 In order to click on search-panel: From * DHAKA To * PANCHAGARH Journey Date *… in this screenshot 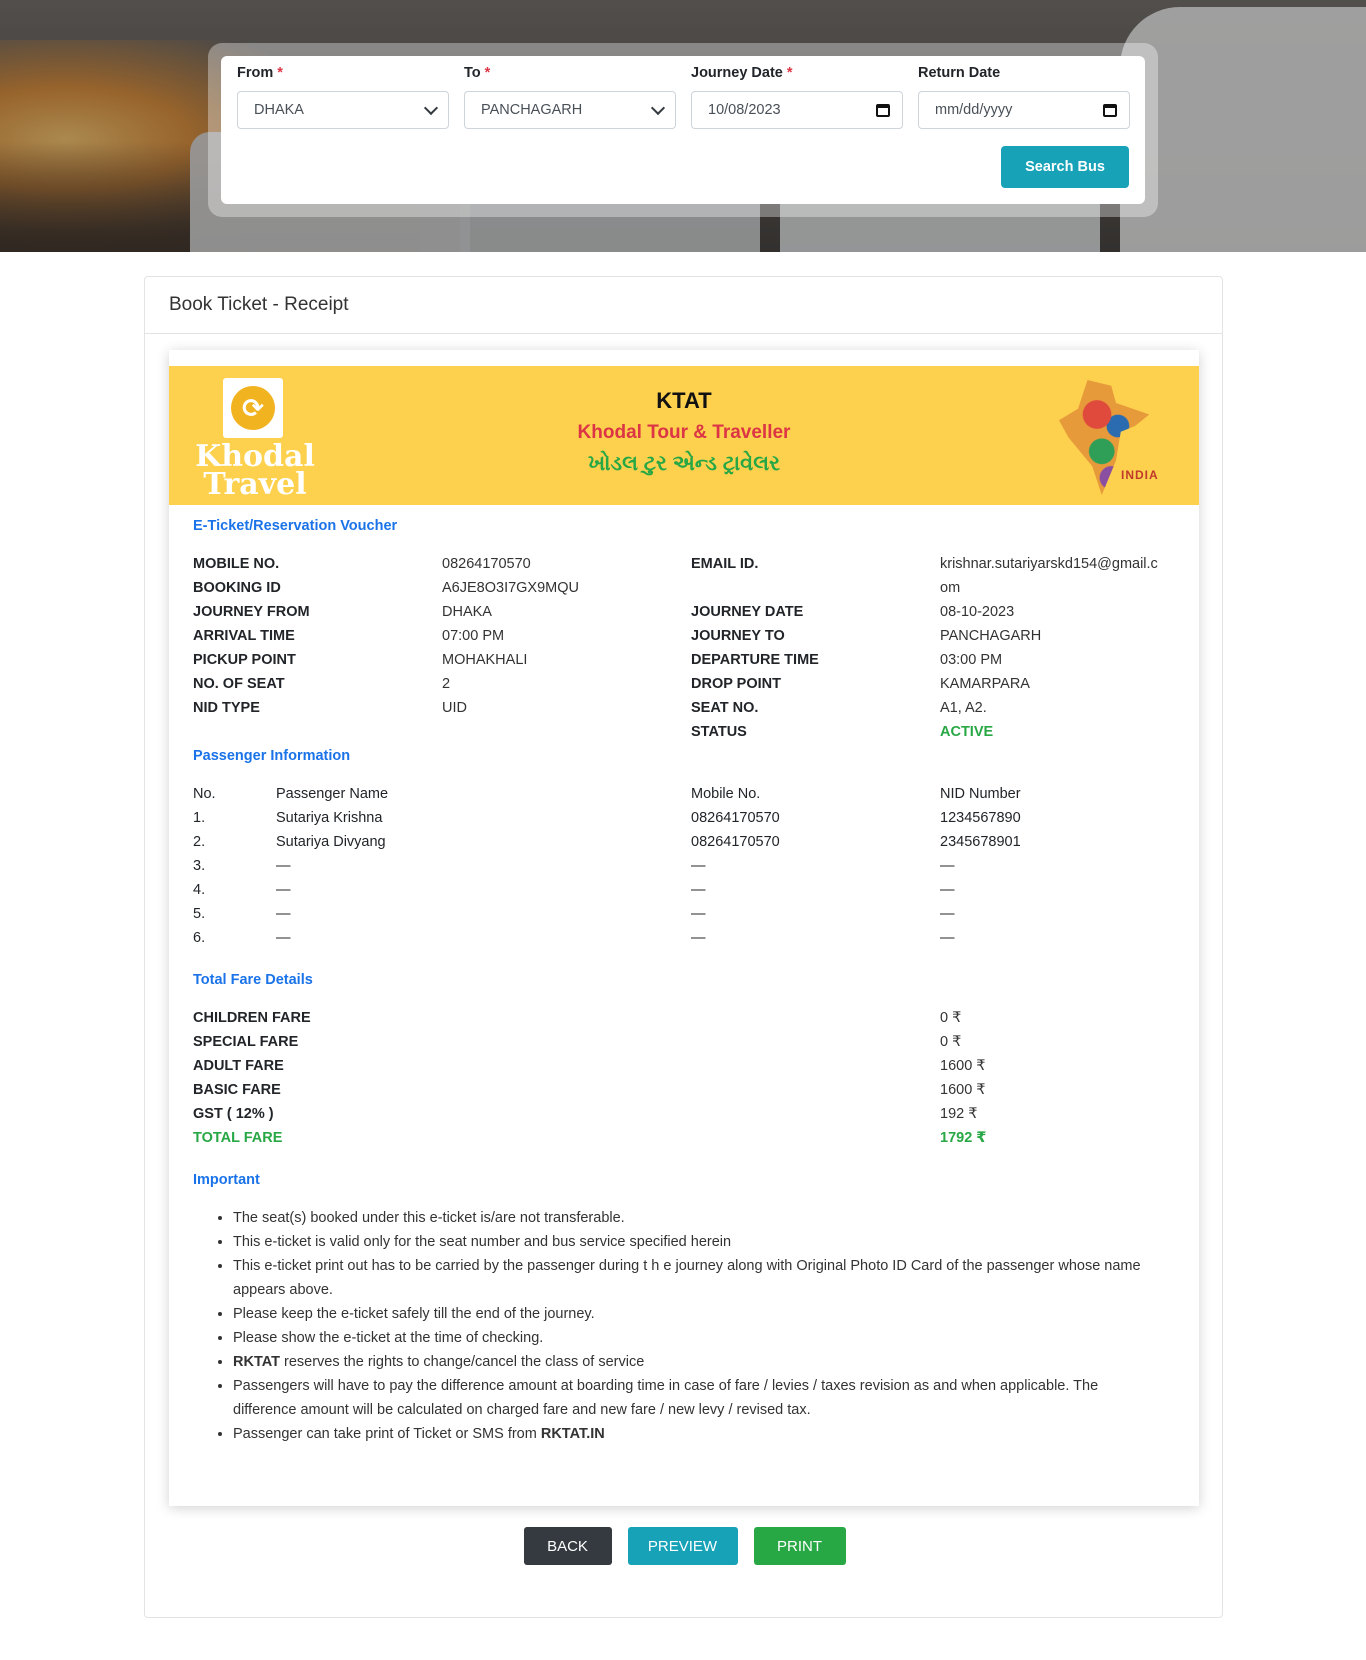, I will do `click(683, 130)`.